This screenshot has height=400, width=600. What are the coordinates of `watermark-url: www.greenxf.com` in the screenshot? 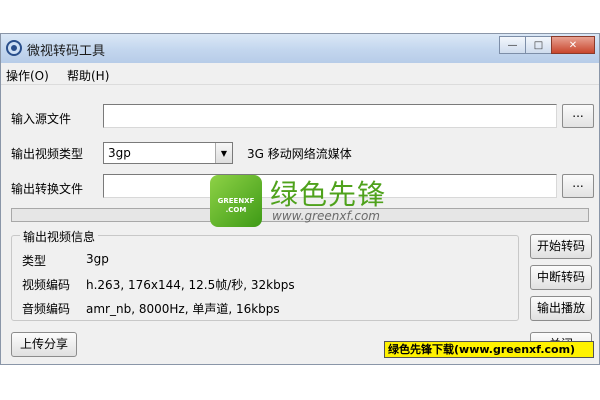 It's located at (326, 216).